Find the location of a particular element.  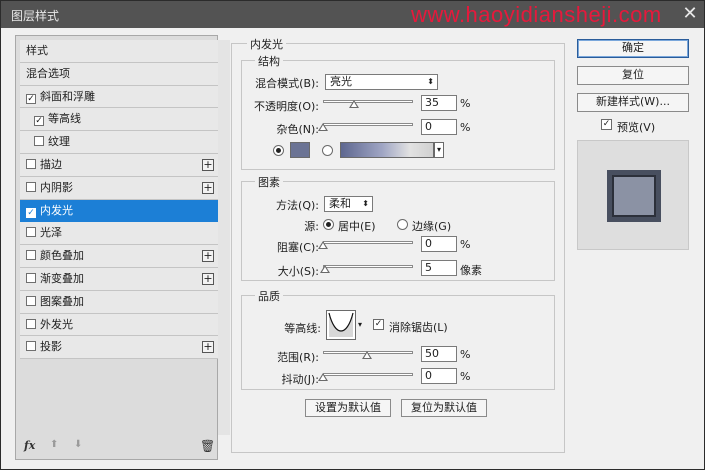

size-label: 大小(S): is located at coordinates (298, 271).